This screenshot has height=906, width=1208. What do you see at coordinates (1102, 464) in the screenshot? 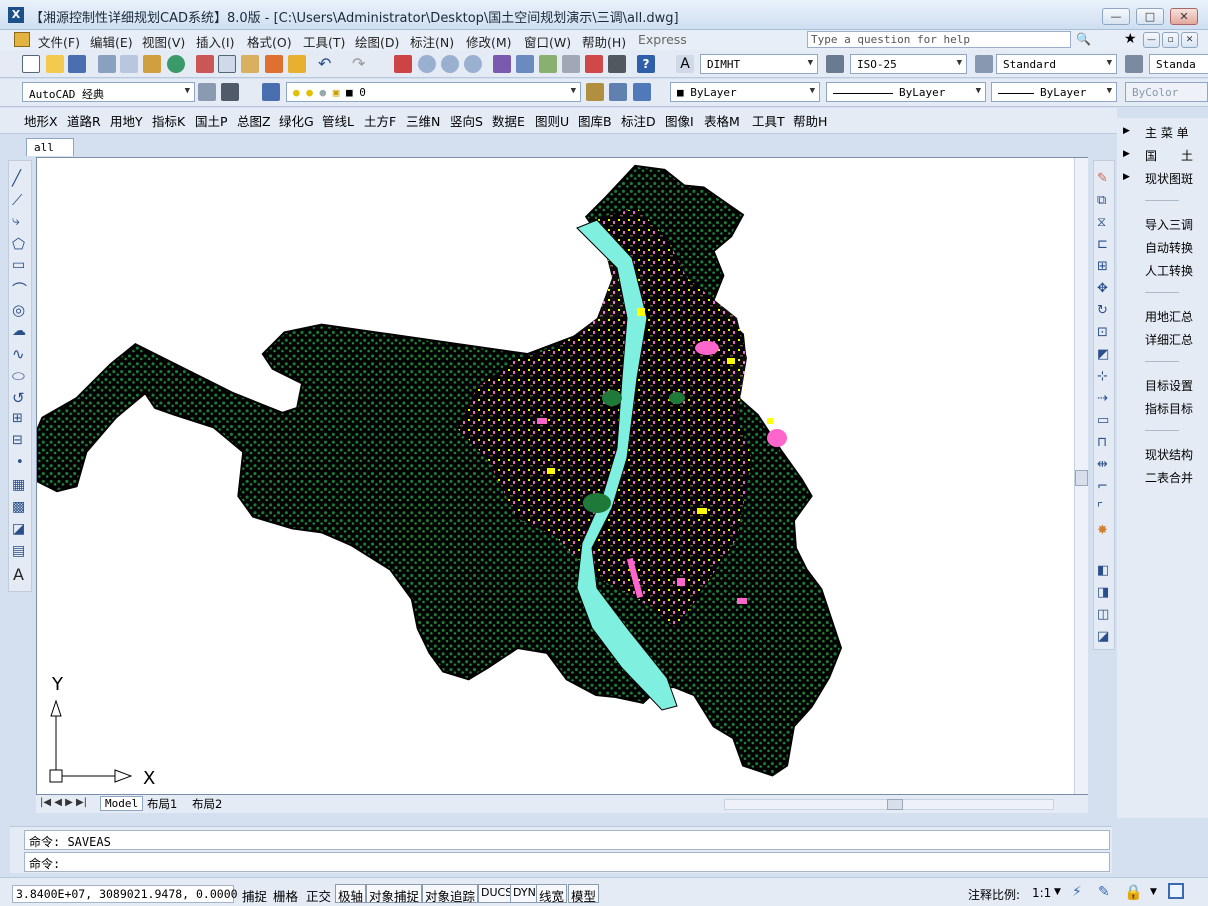
I see `join-icon: ⇹` at bounding box center [1102, 464].